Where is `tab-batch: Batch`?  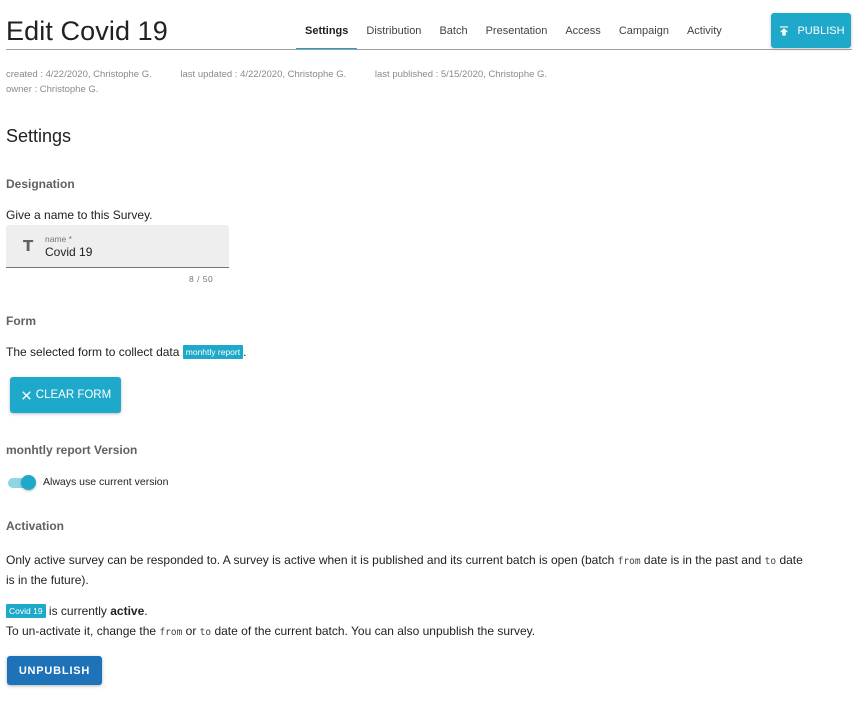
tab-batch: Batch is located at coordinates (453, 31).